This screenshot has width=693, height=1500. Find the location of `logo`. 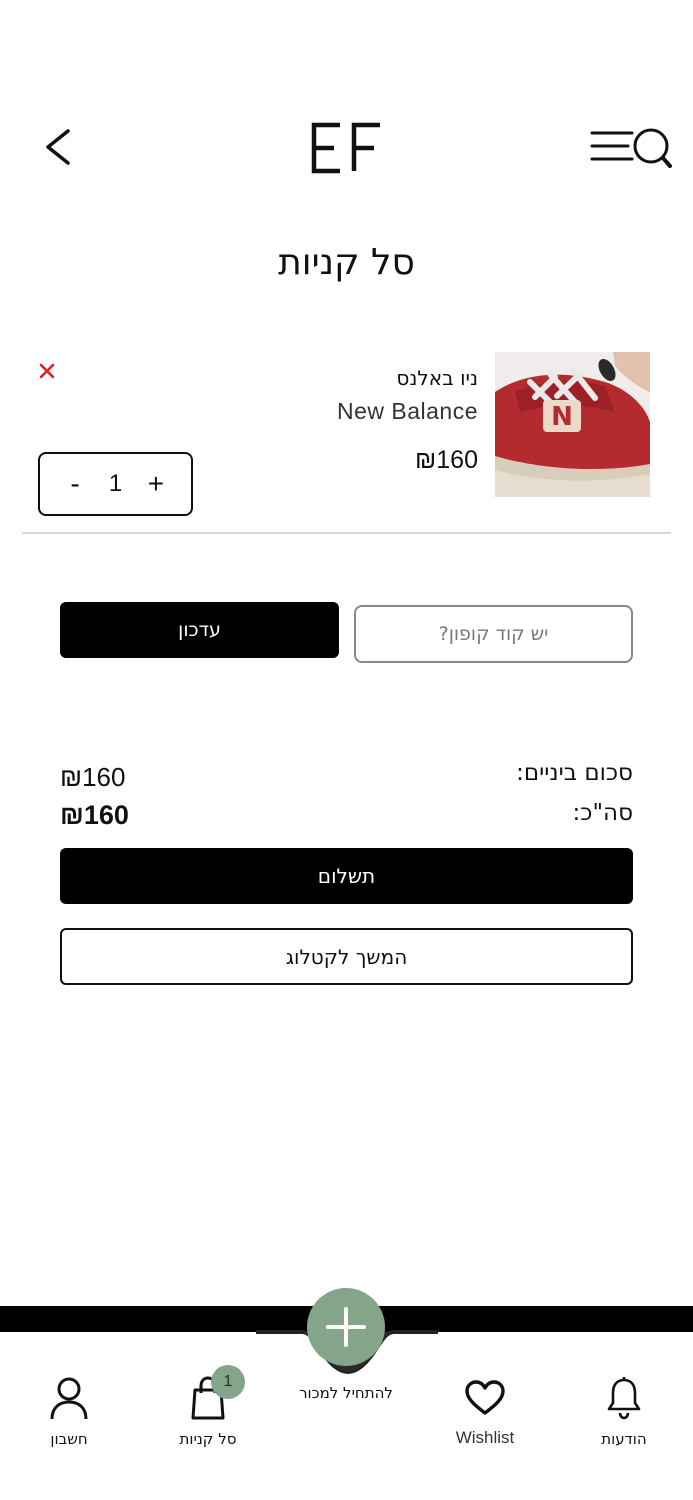

logo is located at coordinates (346, 148).